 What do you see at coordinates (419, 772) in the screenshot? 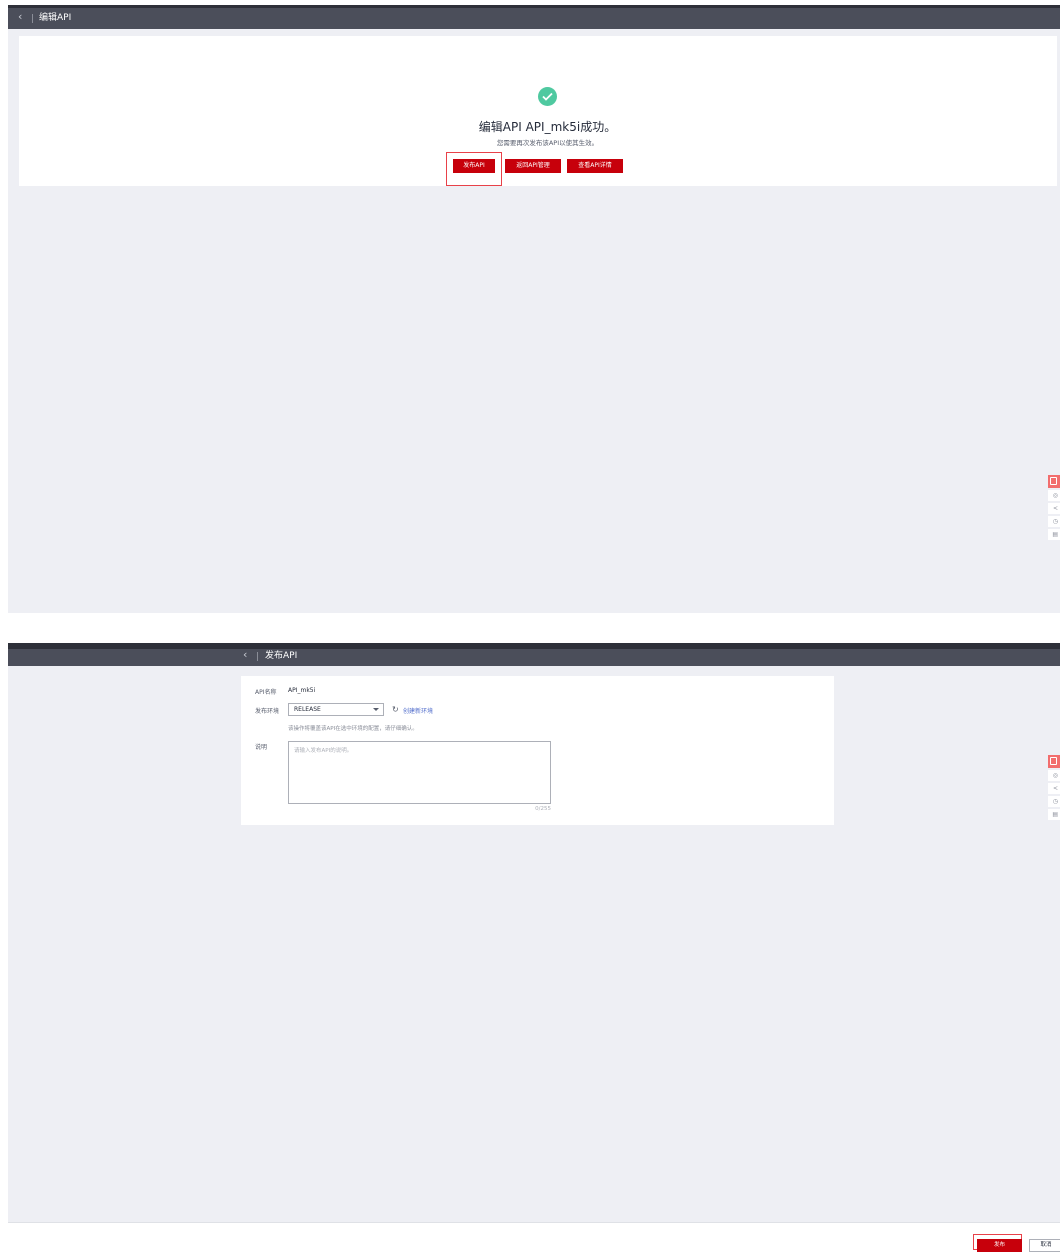
I see `description-textarea: 请输入发布API的说明。` at bounding box center [419, 772].